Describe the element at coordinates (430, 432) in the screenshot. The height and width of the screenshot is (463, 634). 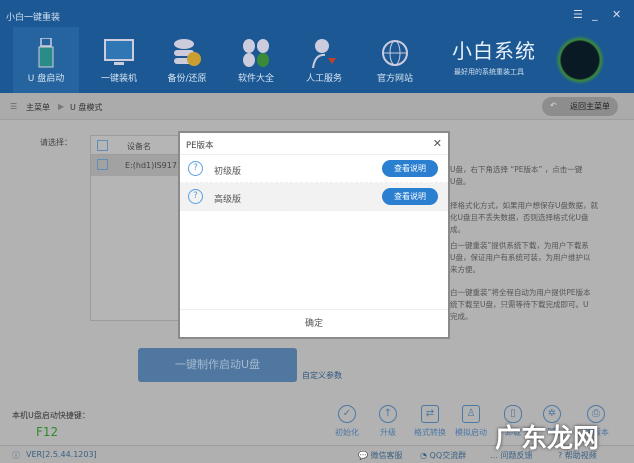
I see `tool-label: 格式转换` at that location.